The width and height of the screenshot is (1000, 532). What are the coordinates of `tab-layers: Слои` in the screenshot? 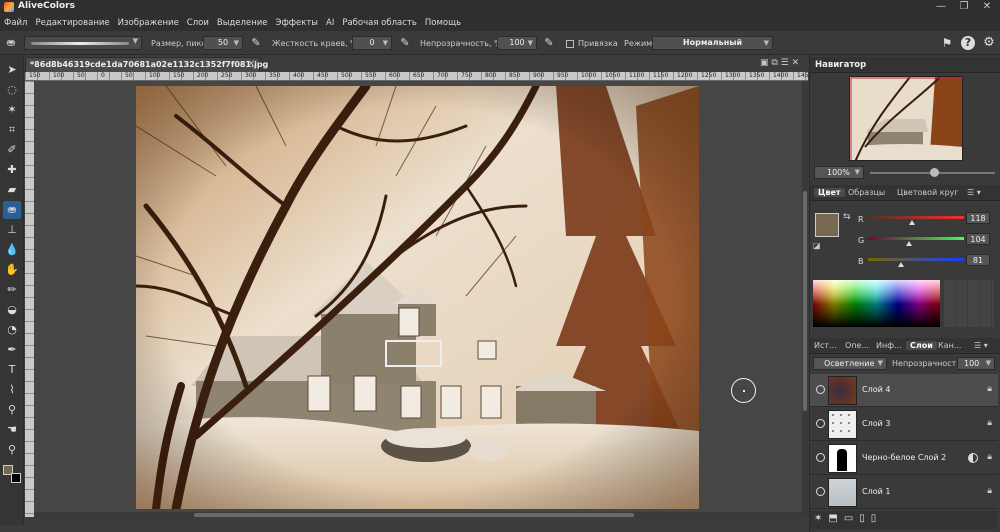 It's located at (921, 345).